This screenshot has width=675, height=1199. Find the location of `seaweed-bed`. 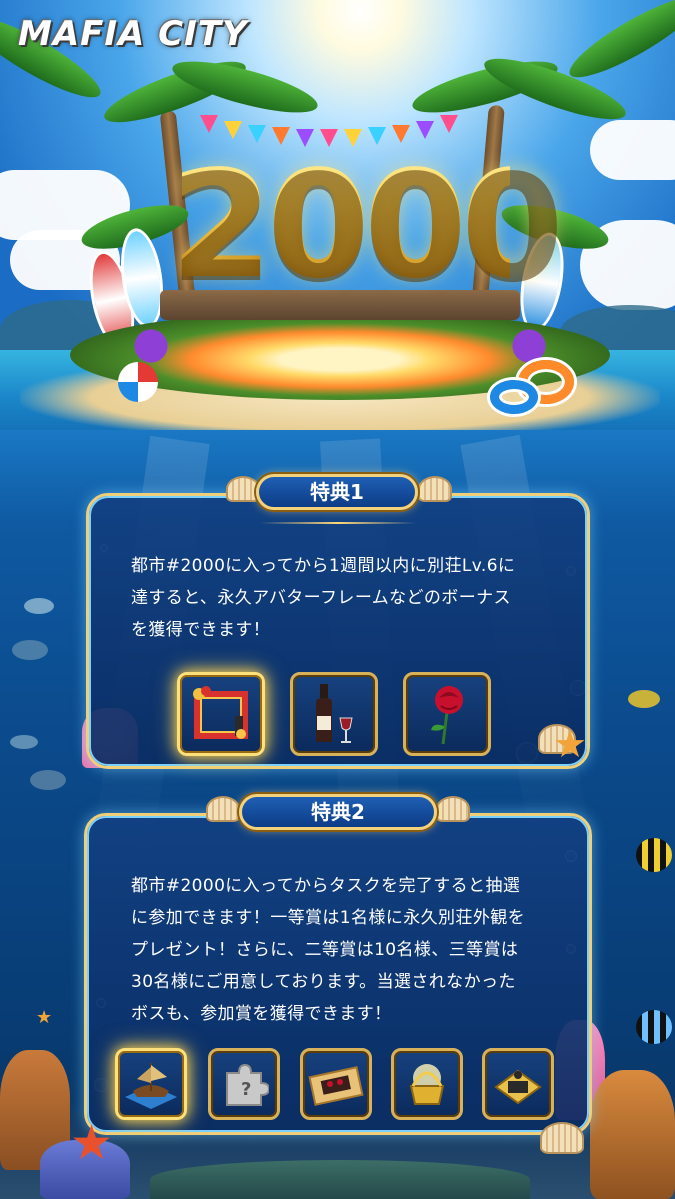

seaweed-bed is located at coordinates (340, 1179).